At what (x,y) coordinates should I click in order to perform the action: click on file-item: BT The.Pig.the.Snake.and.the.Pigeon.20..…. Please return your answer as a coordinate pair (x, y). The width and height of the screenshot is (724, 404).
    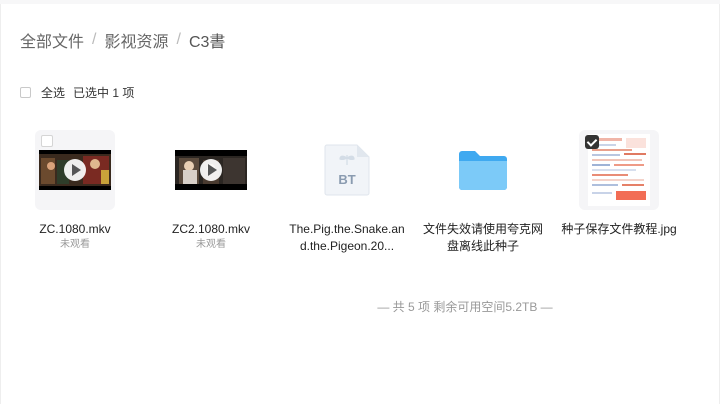
    Looking at the image, I should click on (347, 192).